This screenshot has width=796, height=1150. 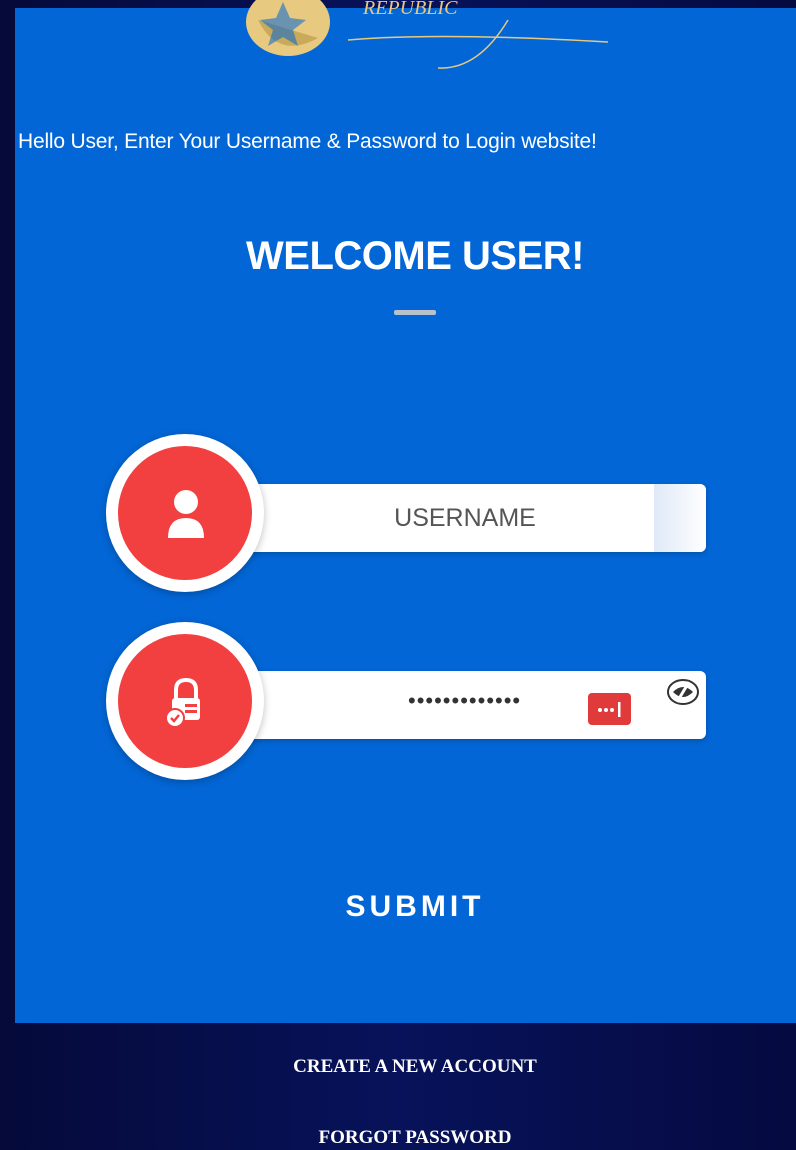 I want to click on brand-logo: REPUBLIC, so click(x=427, y=34).